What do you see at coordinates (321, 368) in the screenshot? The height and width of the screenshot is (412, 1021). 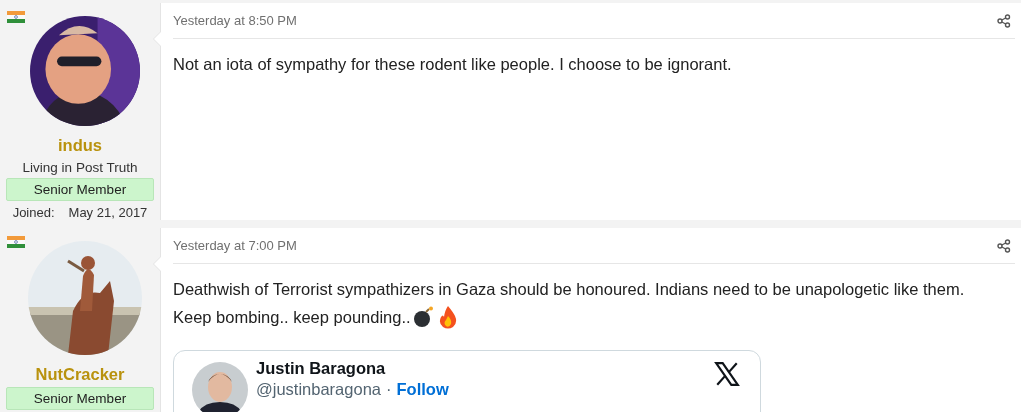 I see `author-name: Justin Baragona` at bounding box center [321, 368].